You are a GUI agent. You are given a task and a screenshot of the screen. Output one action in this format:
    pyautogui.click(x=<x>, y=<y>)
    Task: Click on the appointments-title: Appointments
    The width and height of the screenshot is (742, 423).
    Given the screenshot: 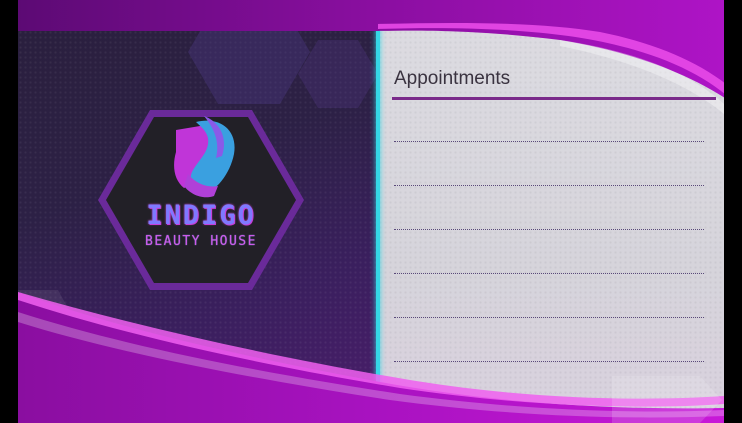 What is the action you would take?
    pyautogui.click(x=452, y=78)
    